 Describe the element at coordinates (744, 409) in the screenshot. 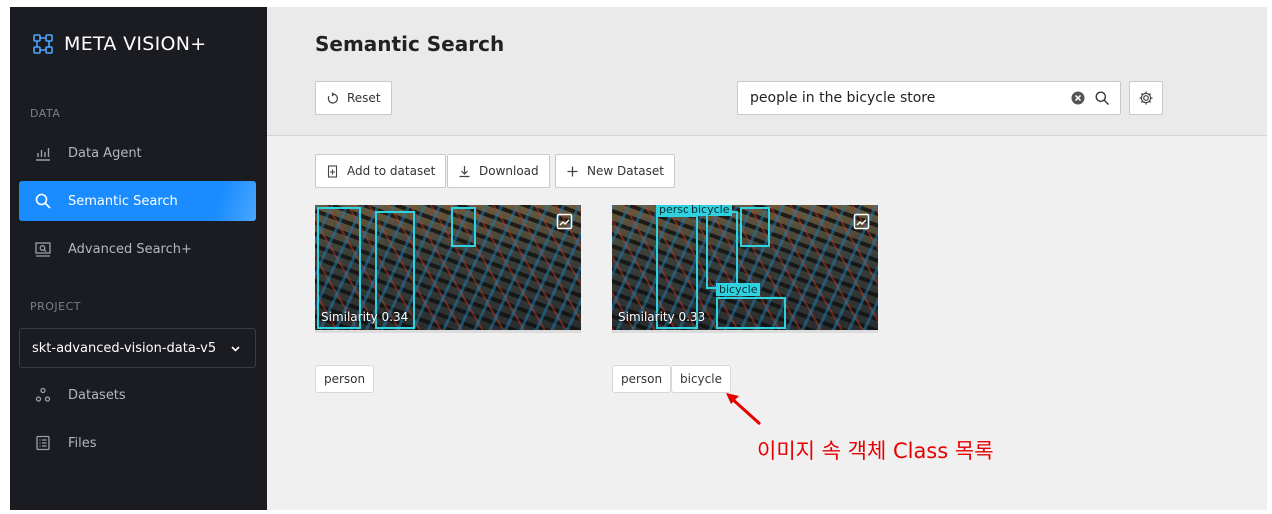

I see `annotation-arrow` at that location.